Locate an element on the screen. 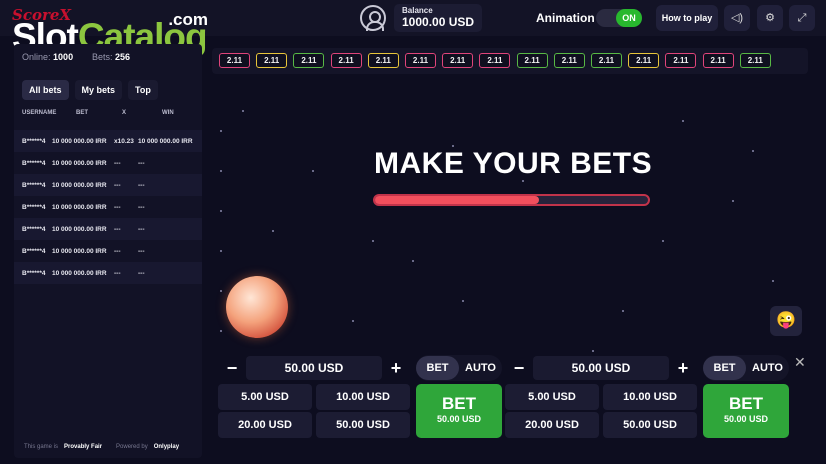  tab-my-bets: My bets is located at coordinates (98, 90).